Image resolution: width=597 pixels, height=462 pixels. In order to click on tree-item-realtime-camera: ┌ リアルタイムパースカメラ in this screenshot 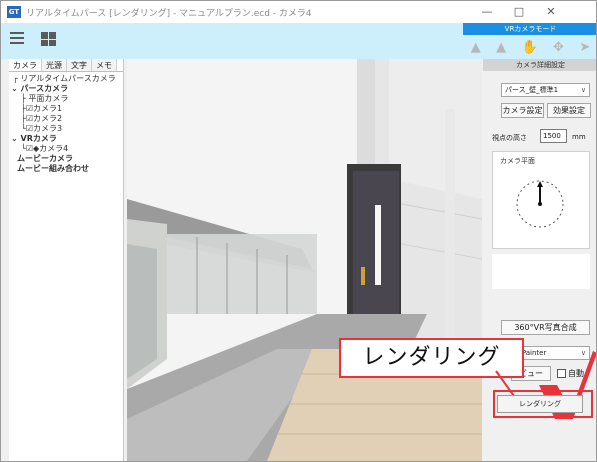, I will do `click(66, 79)`.